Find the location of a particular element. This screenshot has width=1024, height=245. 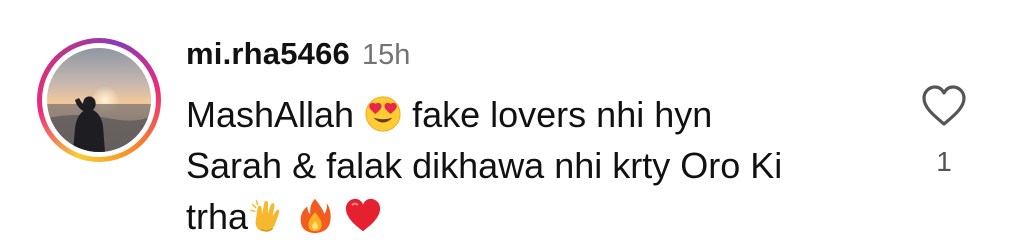

comment-text-line2: Sarah & falak dikhawa nhi krty Oro Ki is located at coordinates (484, 165).